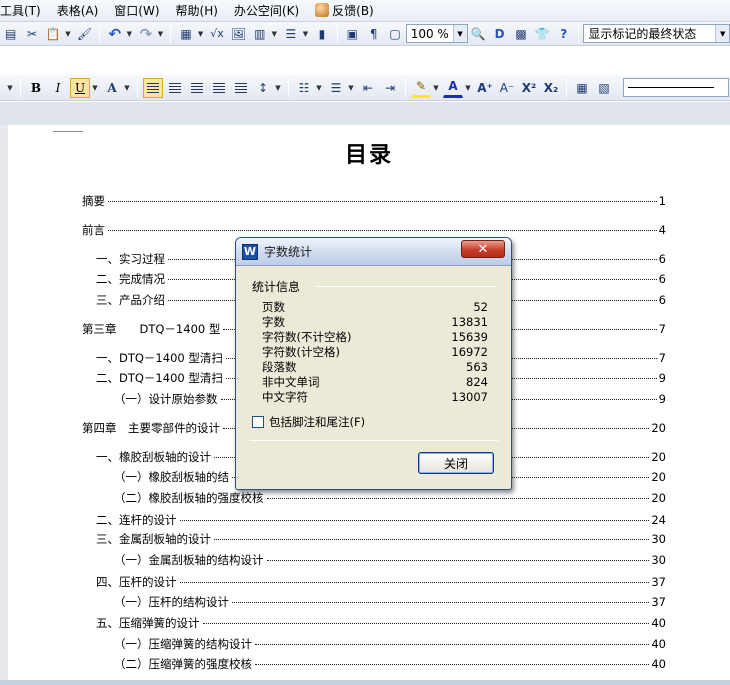 This screenshot has height=685, width=730. What do you see at coordinates (185, 34) in the screenshot?
I see `table-icon: ▦` at bounding box center [185, 34].